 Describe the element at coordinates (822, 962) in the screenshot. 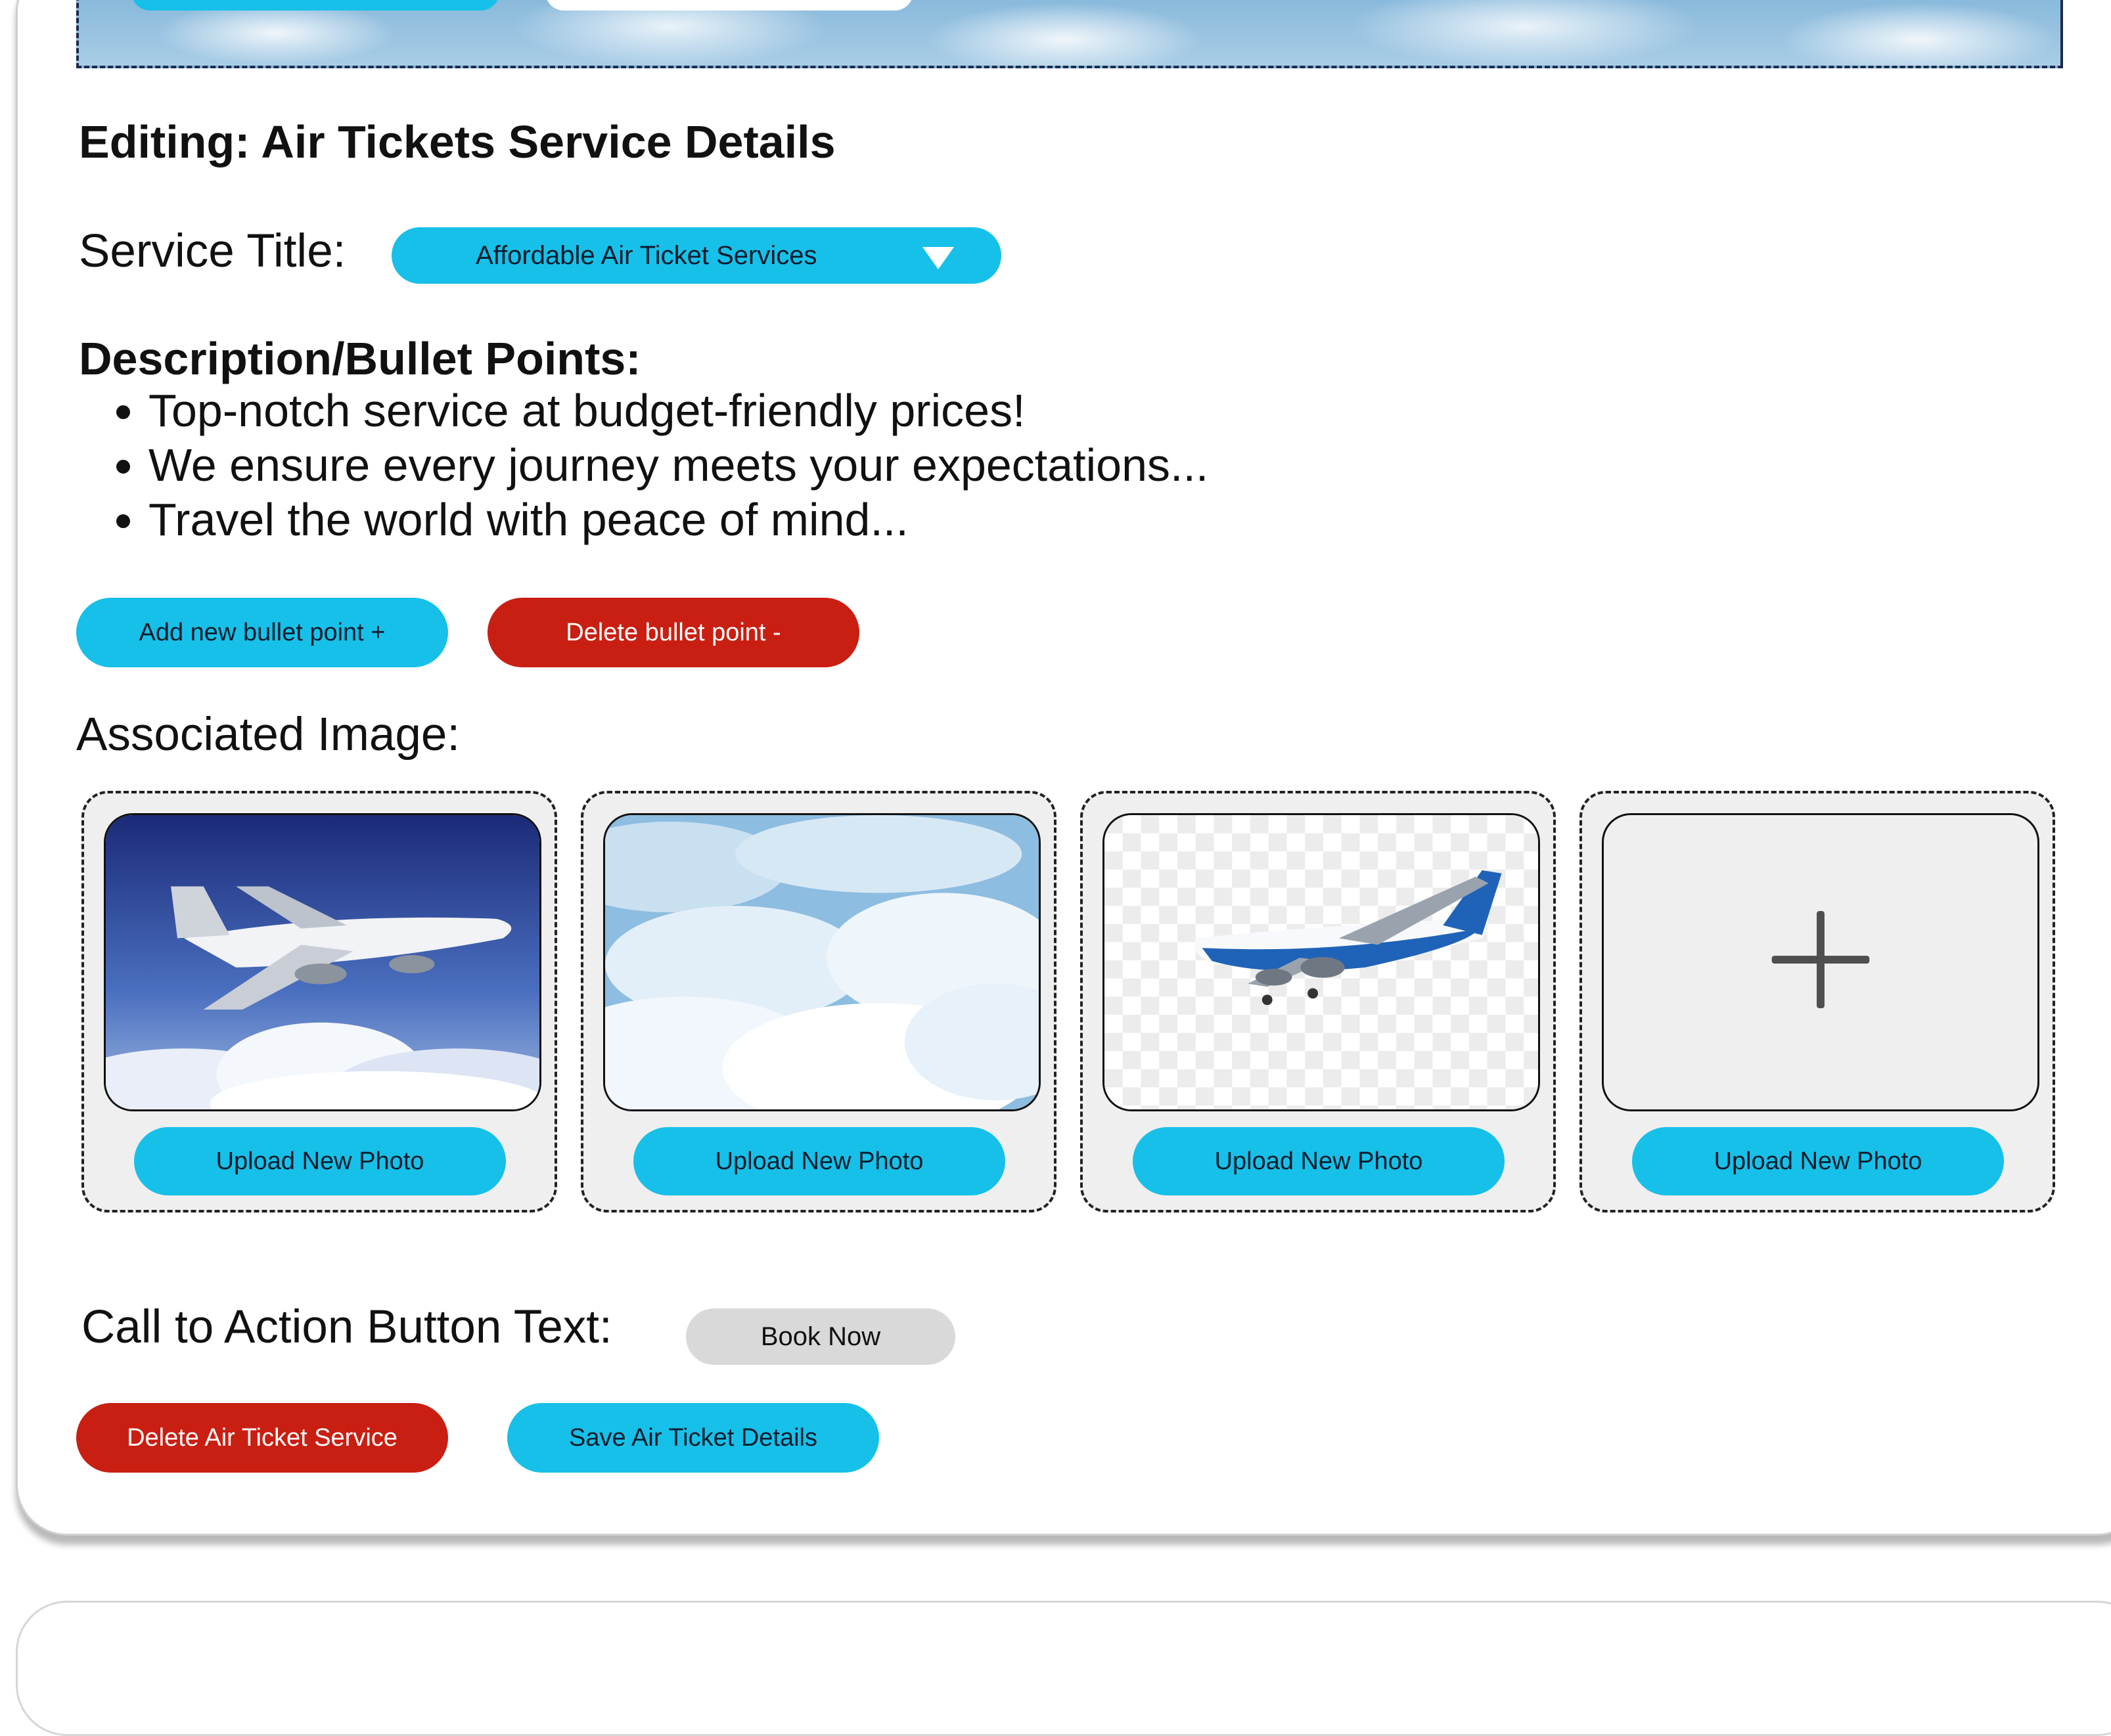

I see `clouds-image` at that location.